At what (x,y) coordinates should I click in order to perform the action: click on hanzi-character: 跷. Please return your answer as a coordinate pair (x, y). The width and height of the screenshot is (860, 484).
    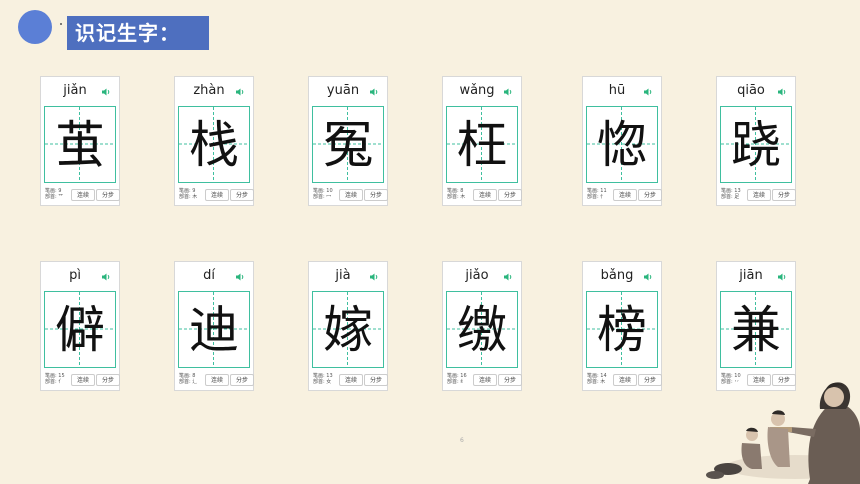
    Looking at the image, I should click on (756, 144).